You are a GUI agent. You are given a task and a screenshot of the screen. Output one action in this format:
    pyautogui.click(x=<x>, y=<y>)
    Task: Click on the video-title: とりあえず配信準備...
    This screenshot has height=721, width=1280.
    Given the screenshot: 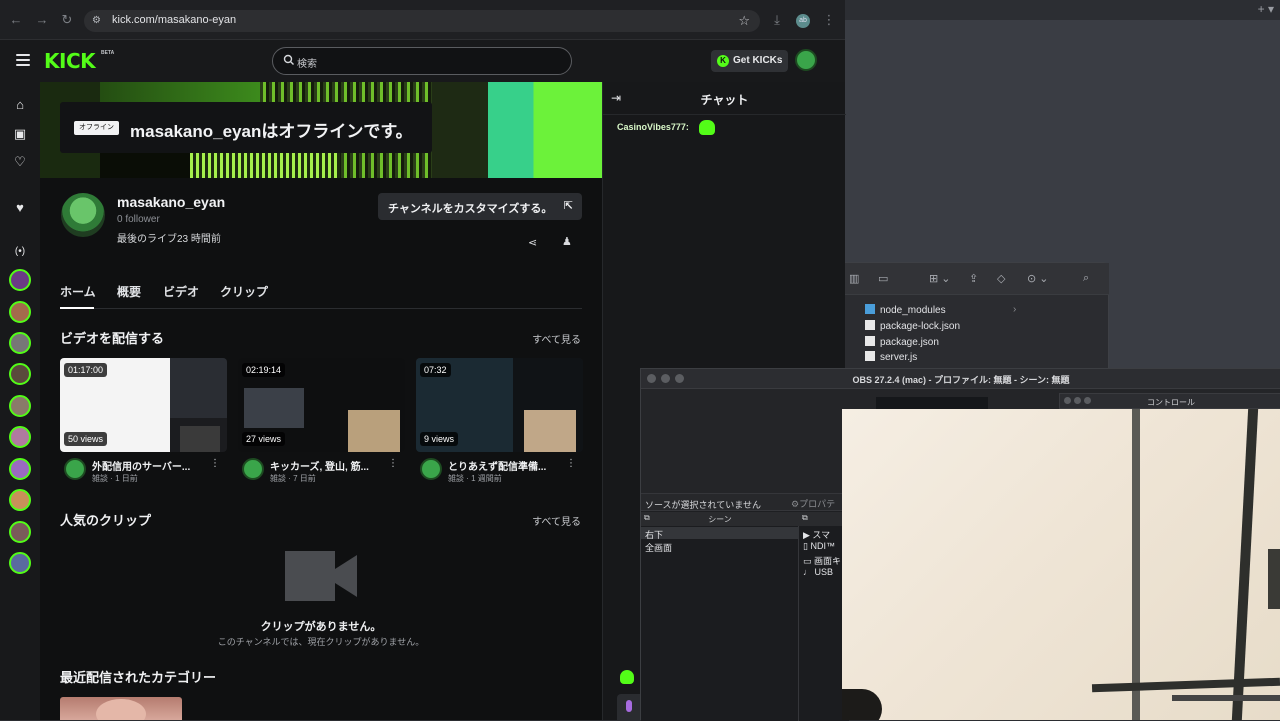 What is the action you would take?
    pyautogui.click(x=503, y=465)
    